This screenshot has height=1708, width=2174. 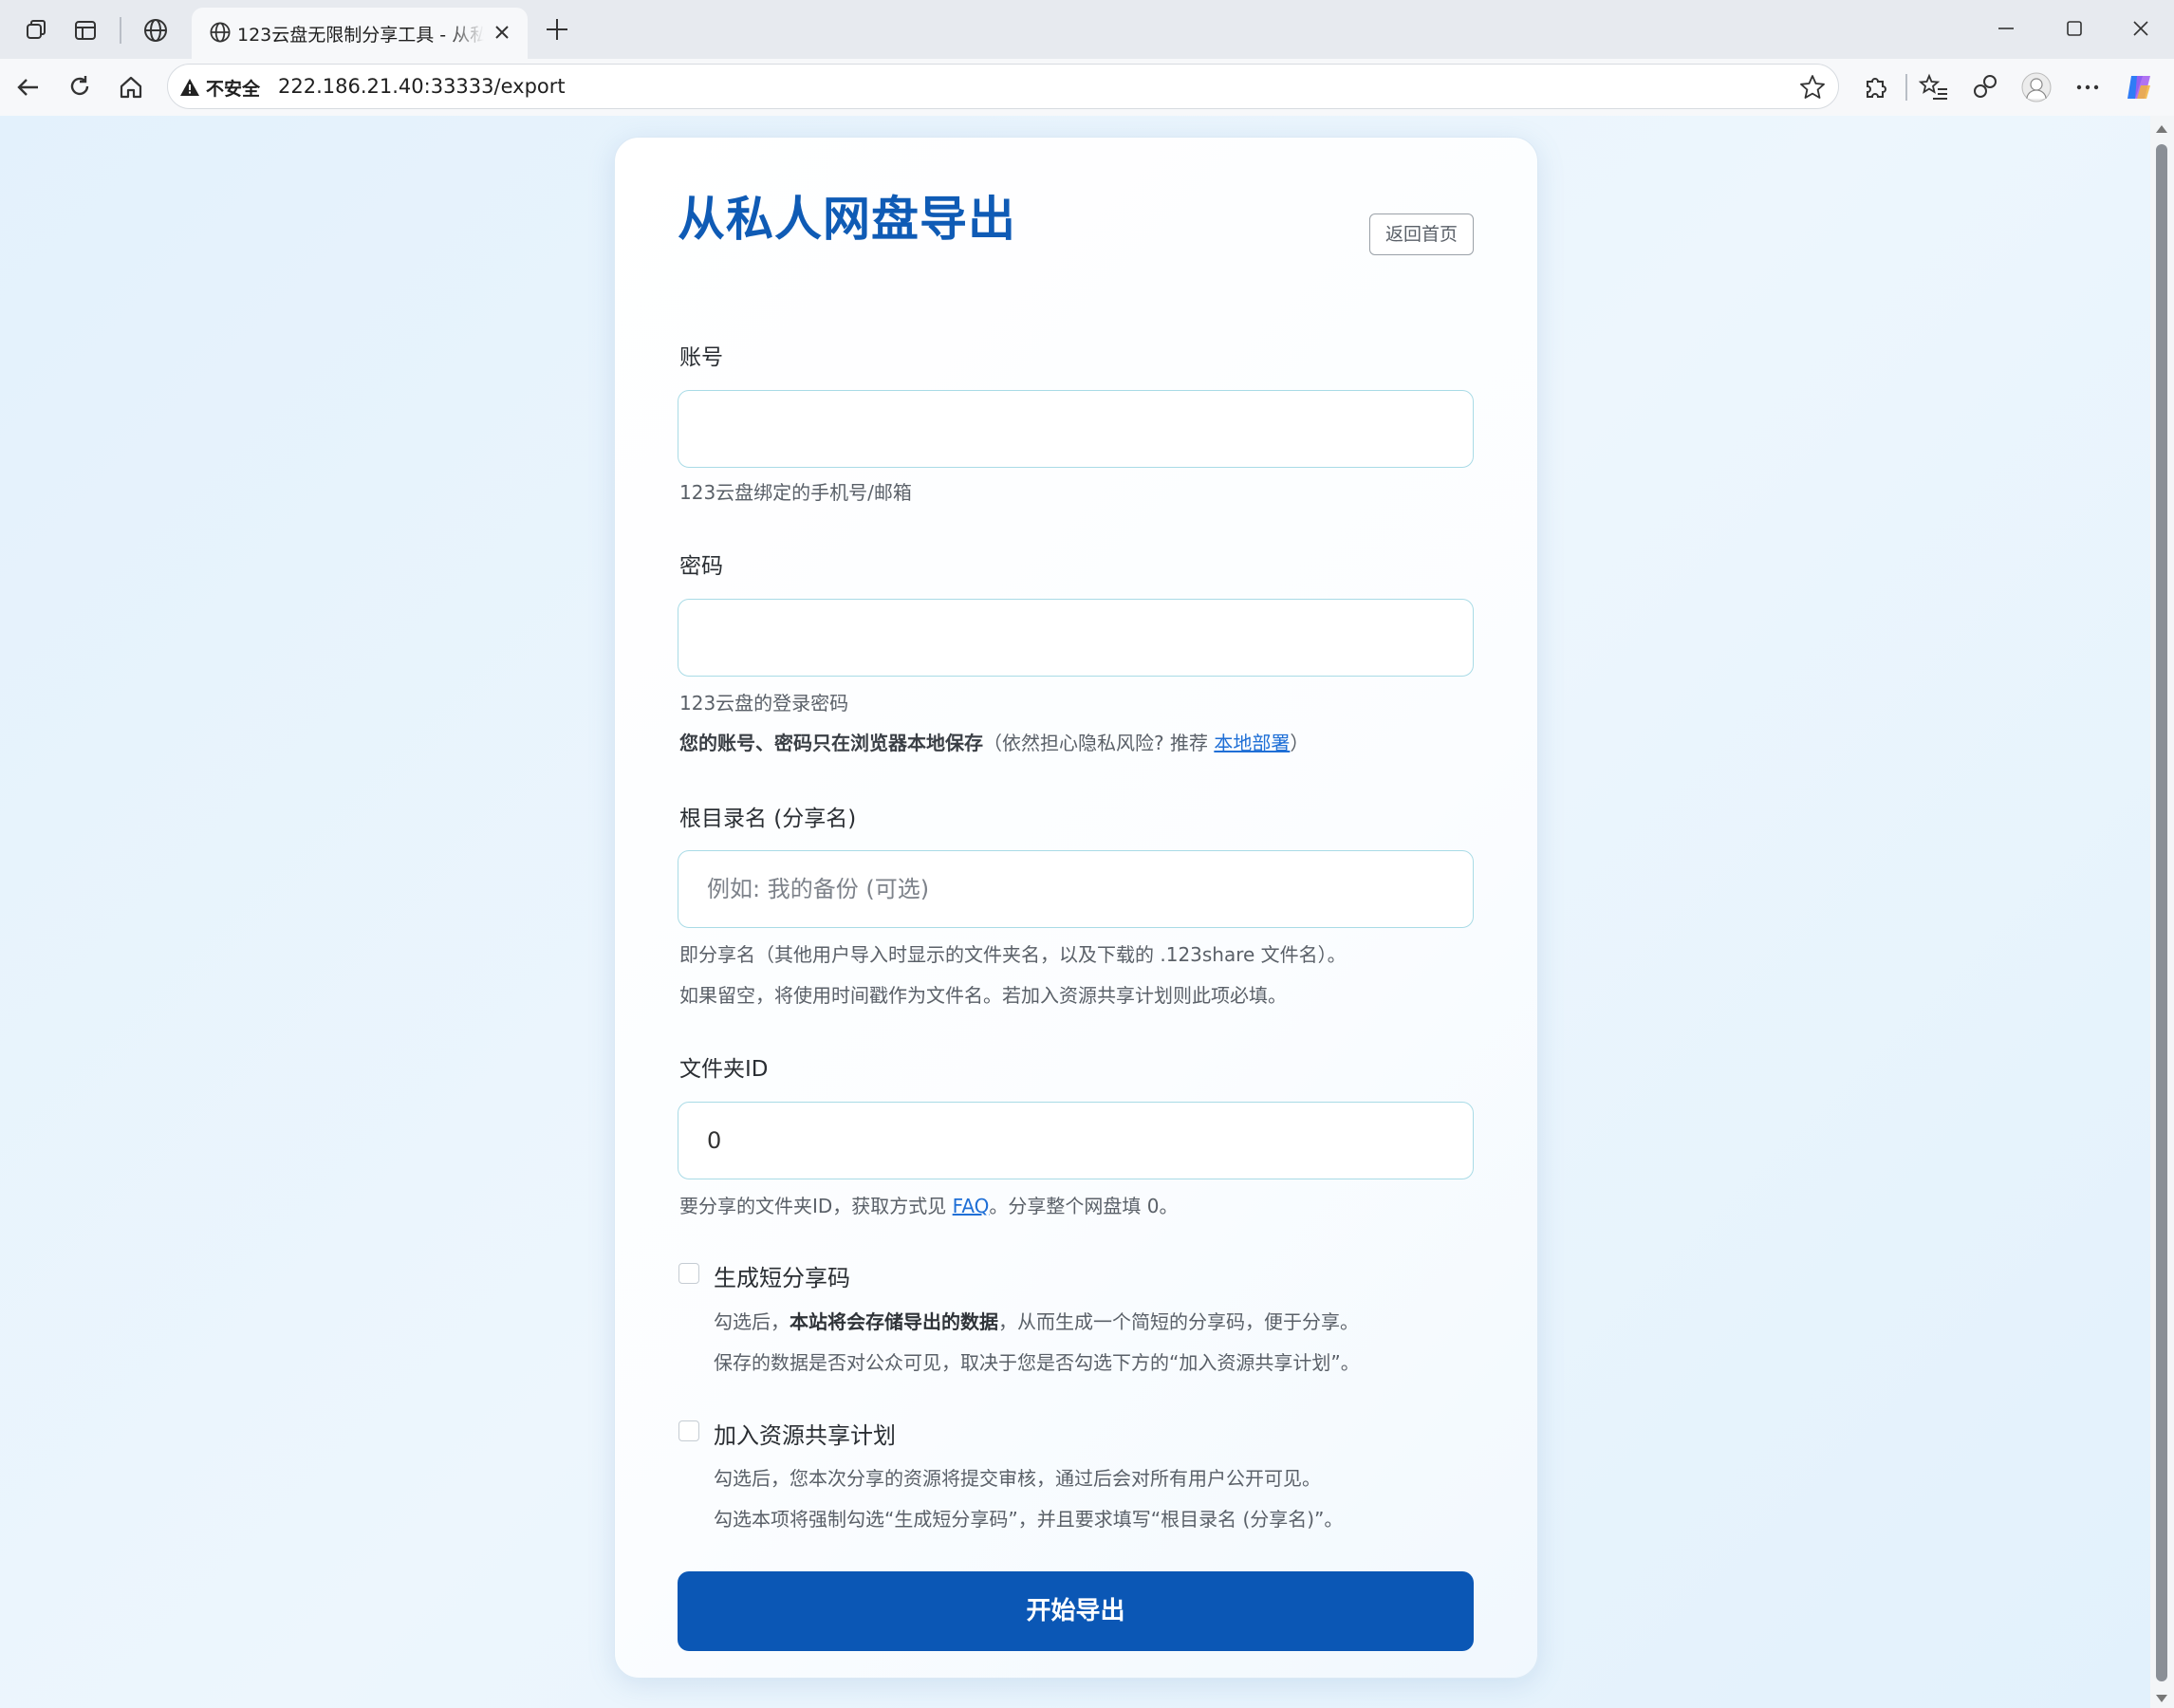 What do you see at coordinates (724, 1069) in the screenshot?
I see `folder-id-label: 文件夹ID` at bounding box center [724, 1069].